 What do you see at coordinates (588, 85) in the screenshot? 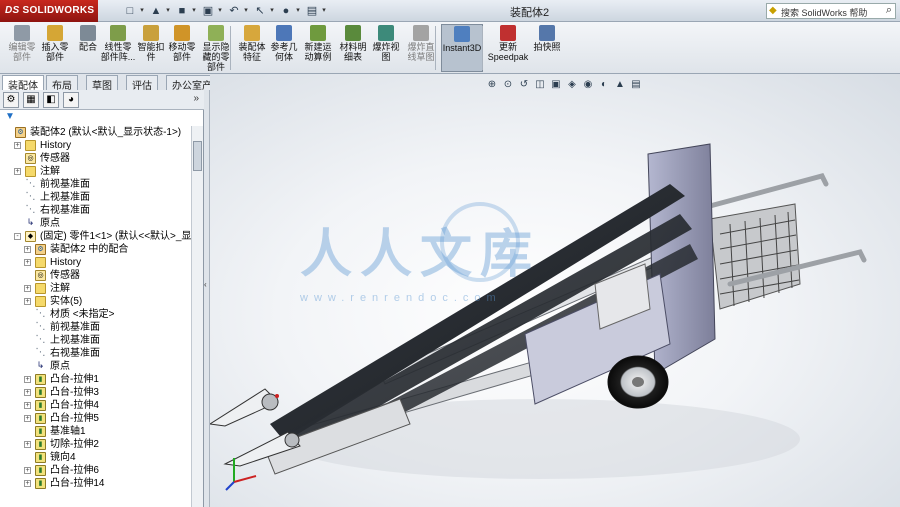
I see `hide-show-items-icon: ◉` at bounding box center [588, 85].